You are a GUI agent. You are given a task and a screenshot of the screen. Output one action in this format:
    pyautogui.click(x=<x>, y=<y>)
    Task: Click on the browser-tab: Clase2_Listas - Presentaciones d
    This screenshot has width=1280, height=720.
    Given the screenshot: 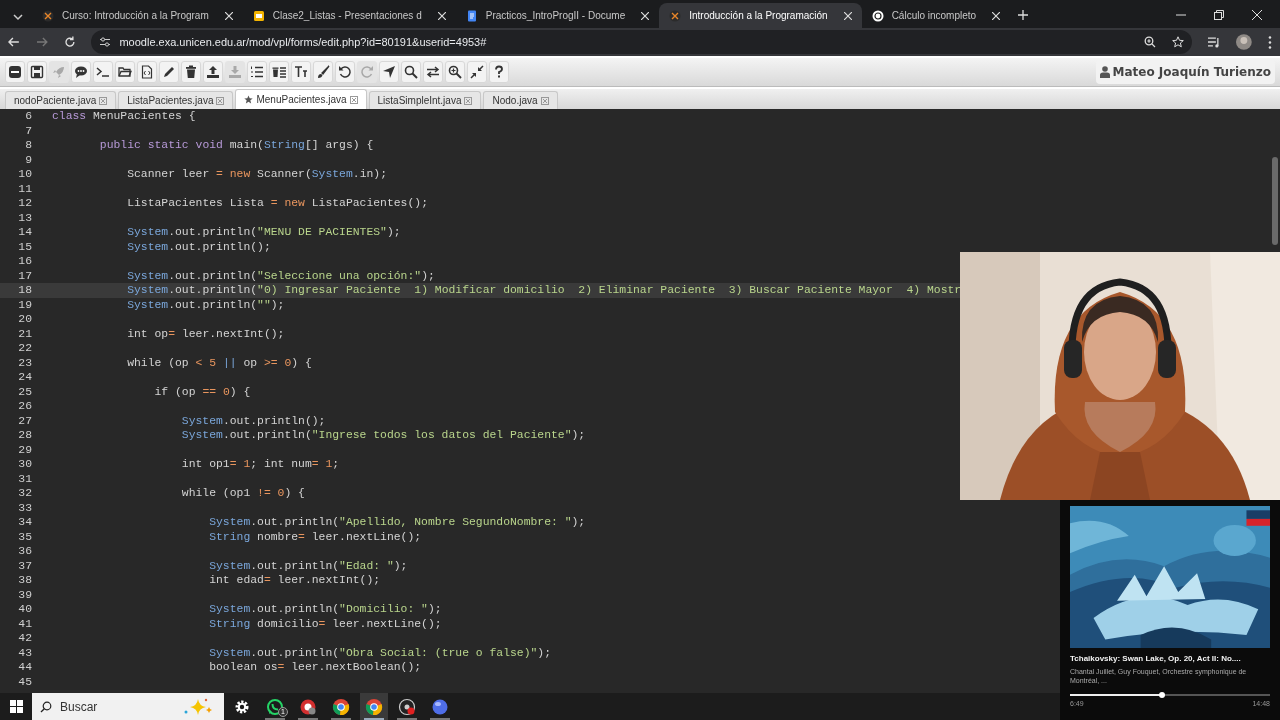 What is the action you would take?
    pyautogui.click(x=349, y=15)
    